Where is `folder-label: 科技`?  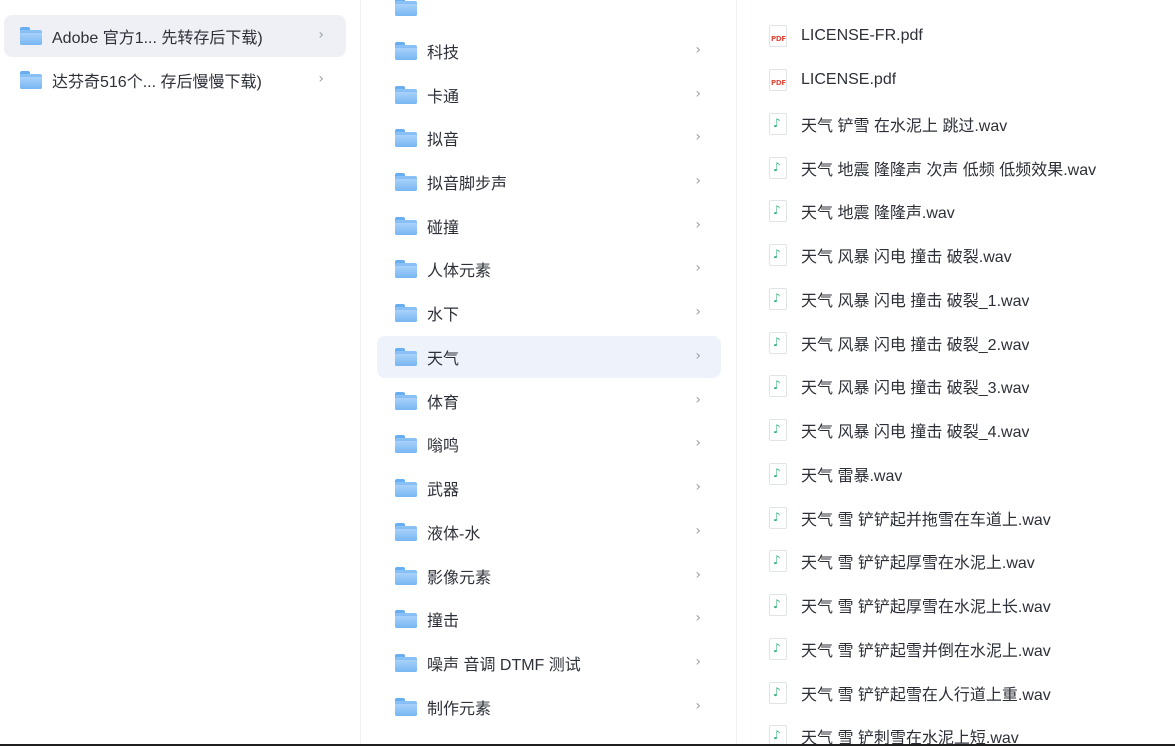
folder-label: 科技 is located at coordinates (443, 53).